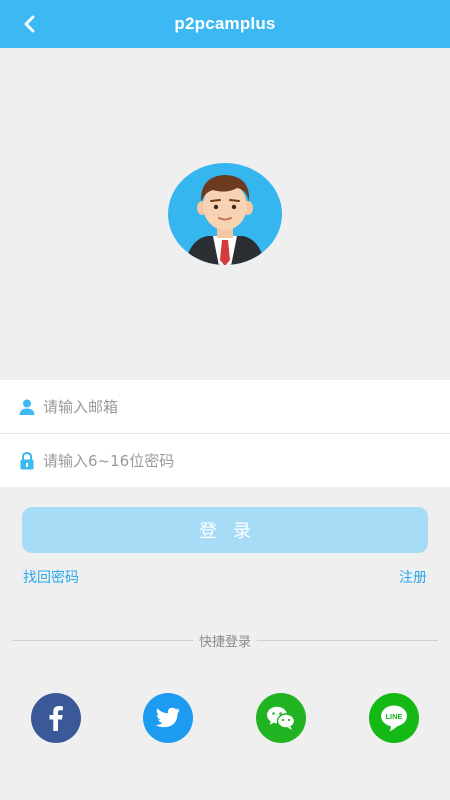 Image resolution: width=450 pixels, height=800 pixels. I want to click on wechat-icon, so click(281, 718).